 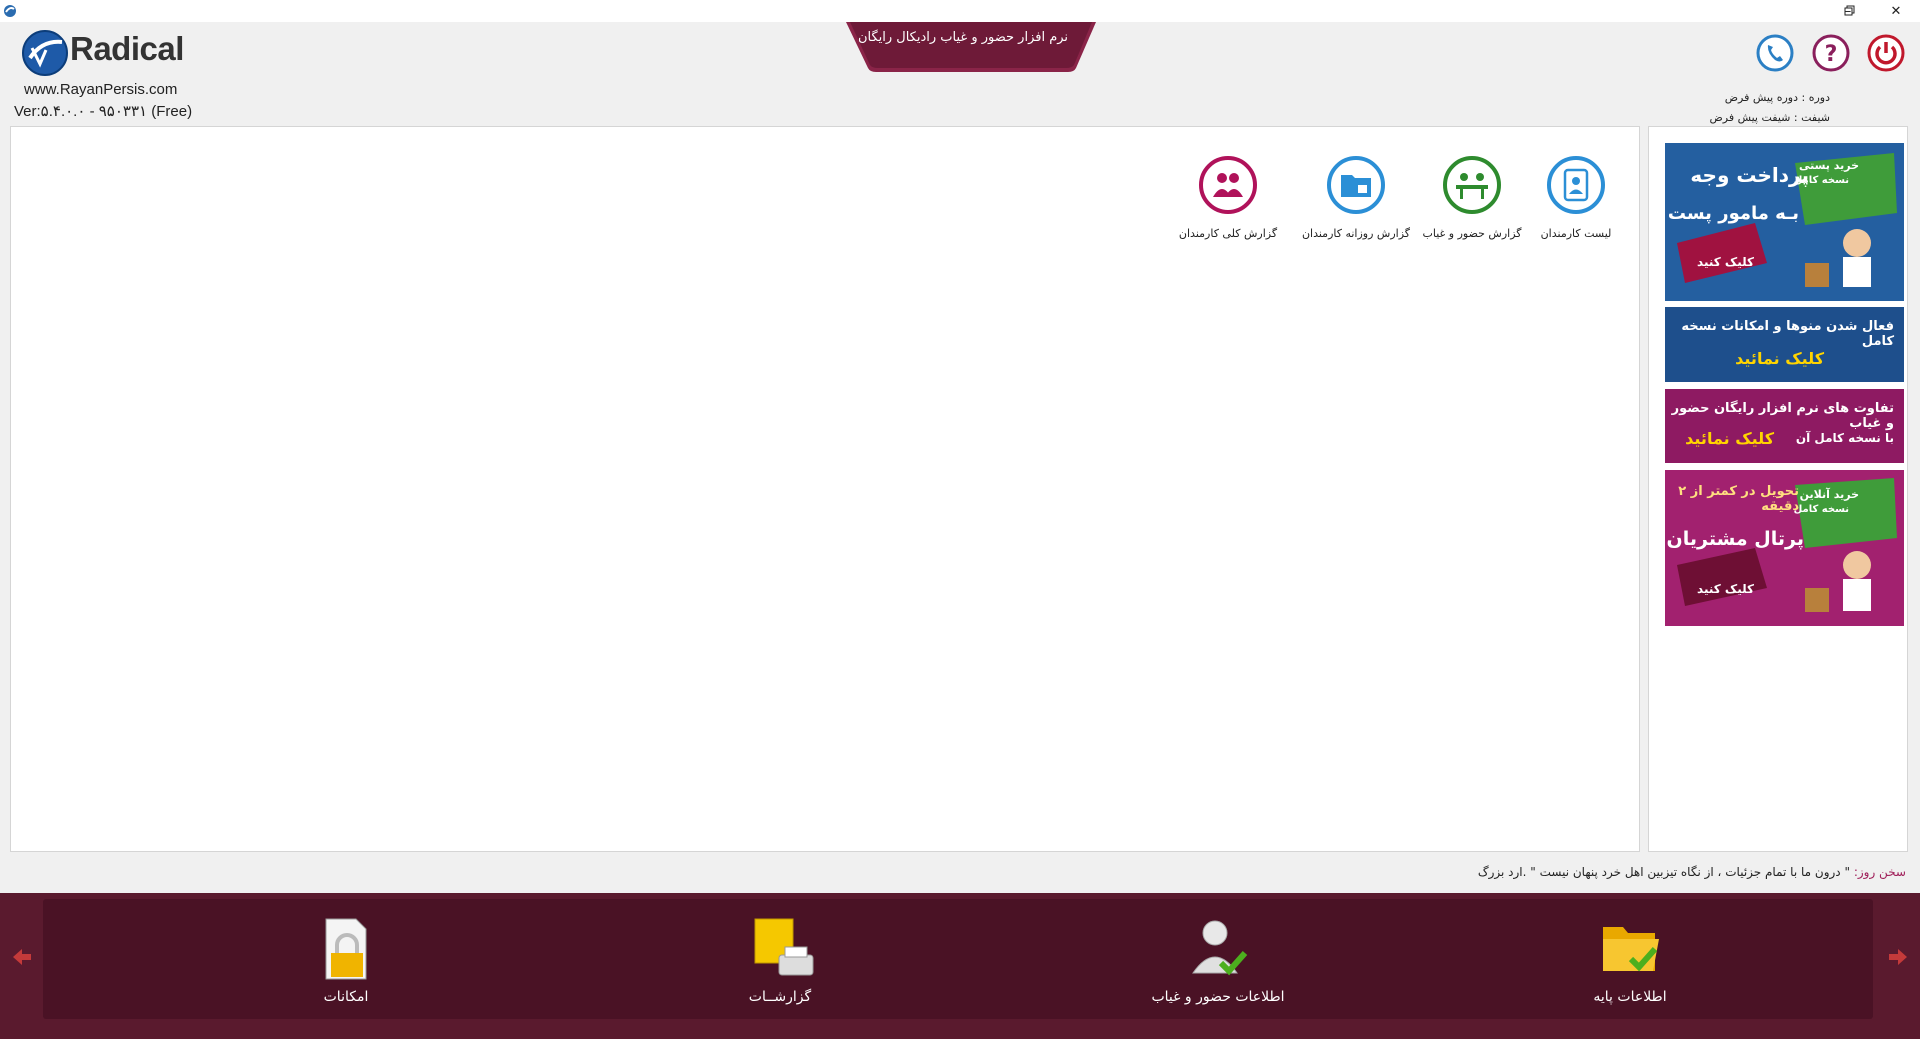 I want to click on tile-attendance-report: گزارش حضور و غیاب, so click(x=1472, y=197).